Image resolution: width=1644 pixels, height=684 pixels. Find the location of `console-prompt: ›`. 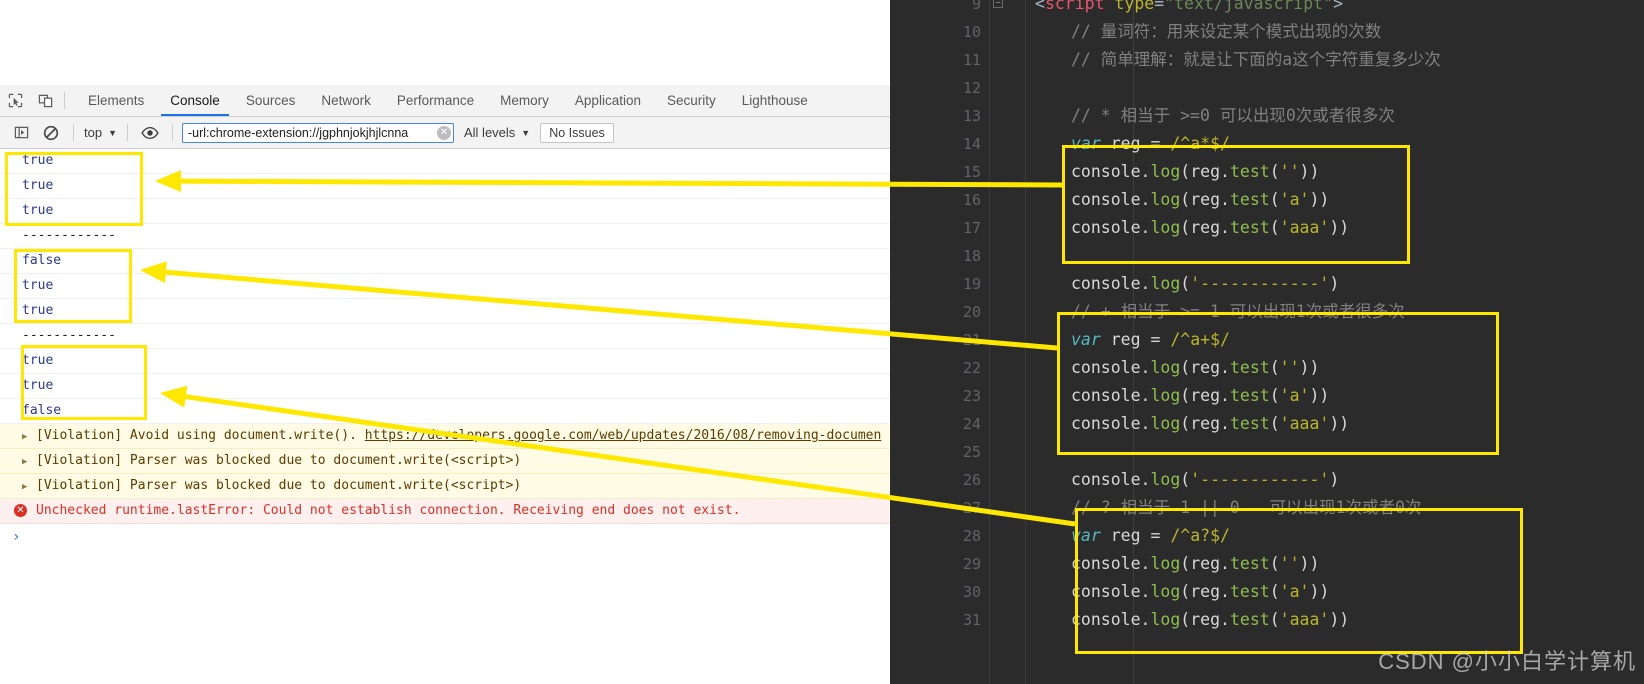

console-prompt: › is located at coordinates (445, 537).